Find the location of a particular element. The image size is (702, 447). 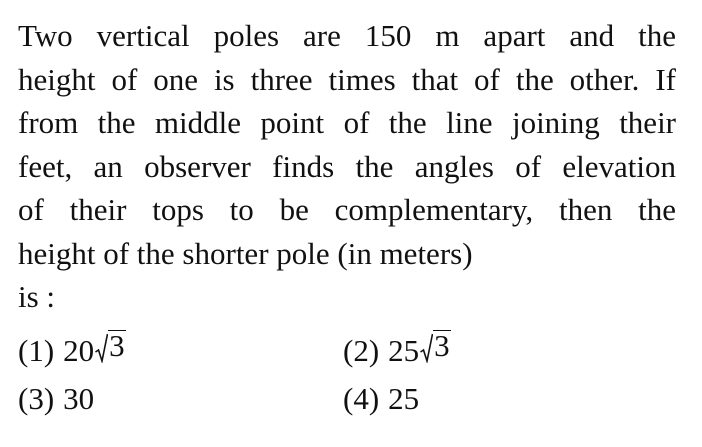

option-2: (2) 25 3 is located at coordinates (510, 350).